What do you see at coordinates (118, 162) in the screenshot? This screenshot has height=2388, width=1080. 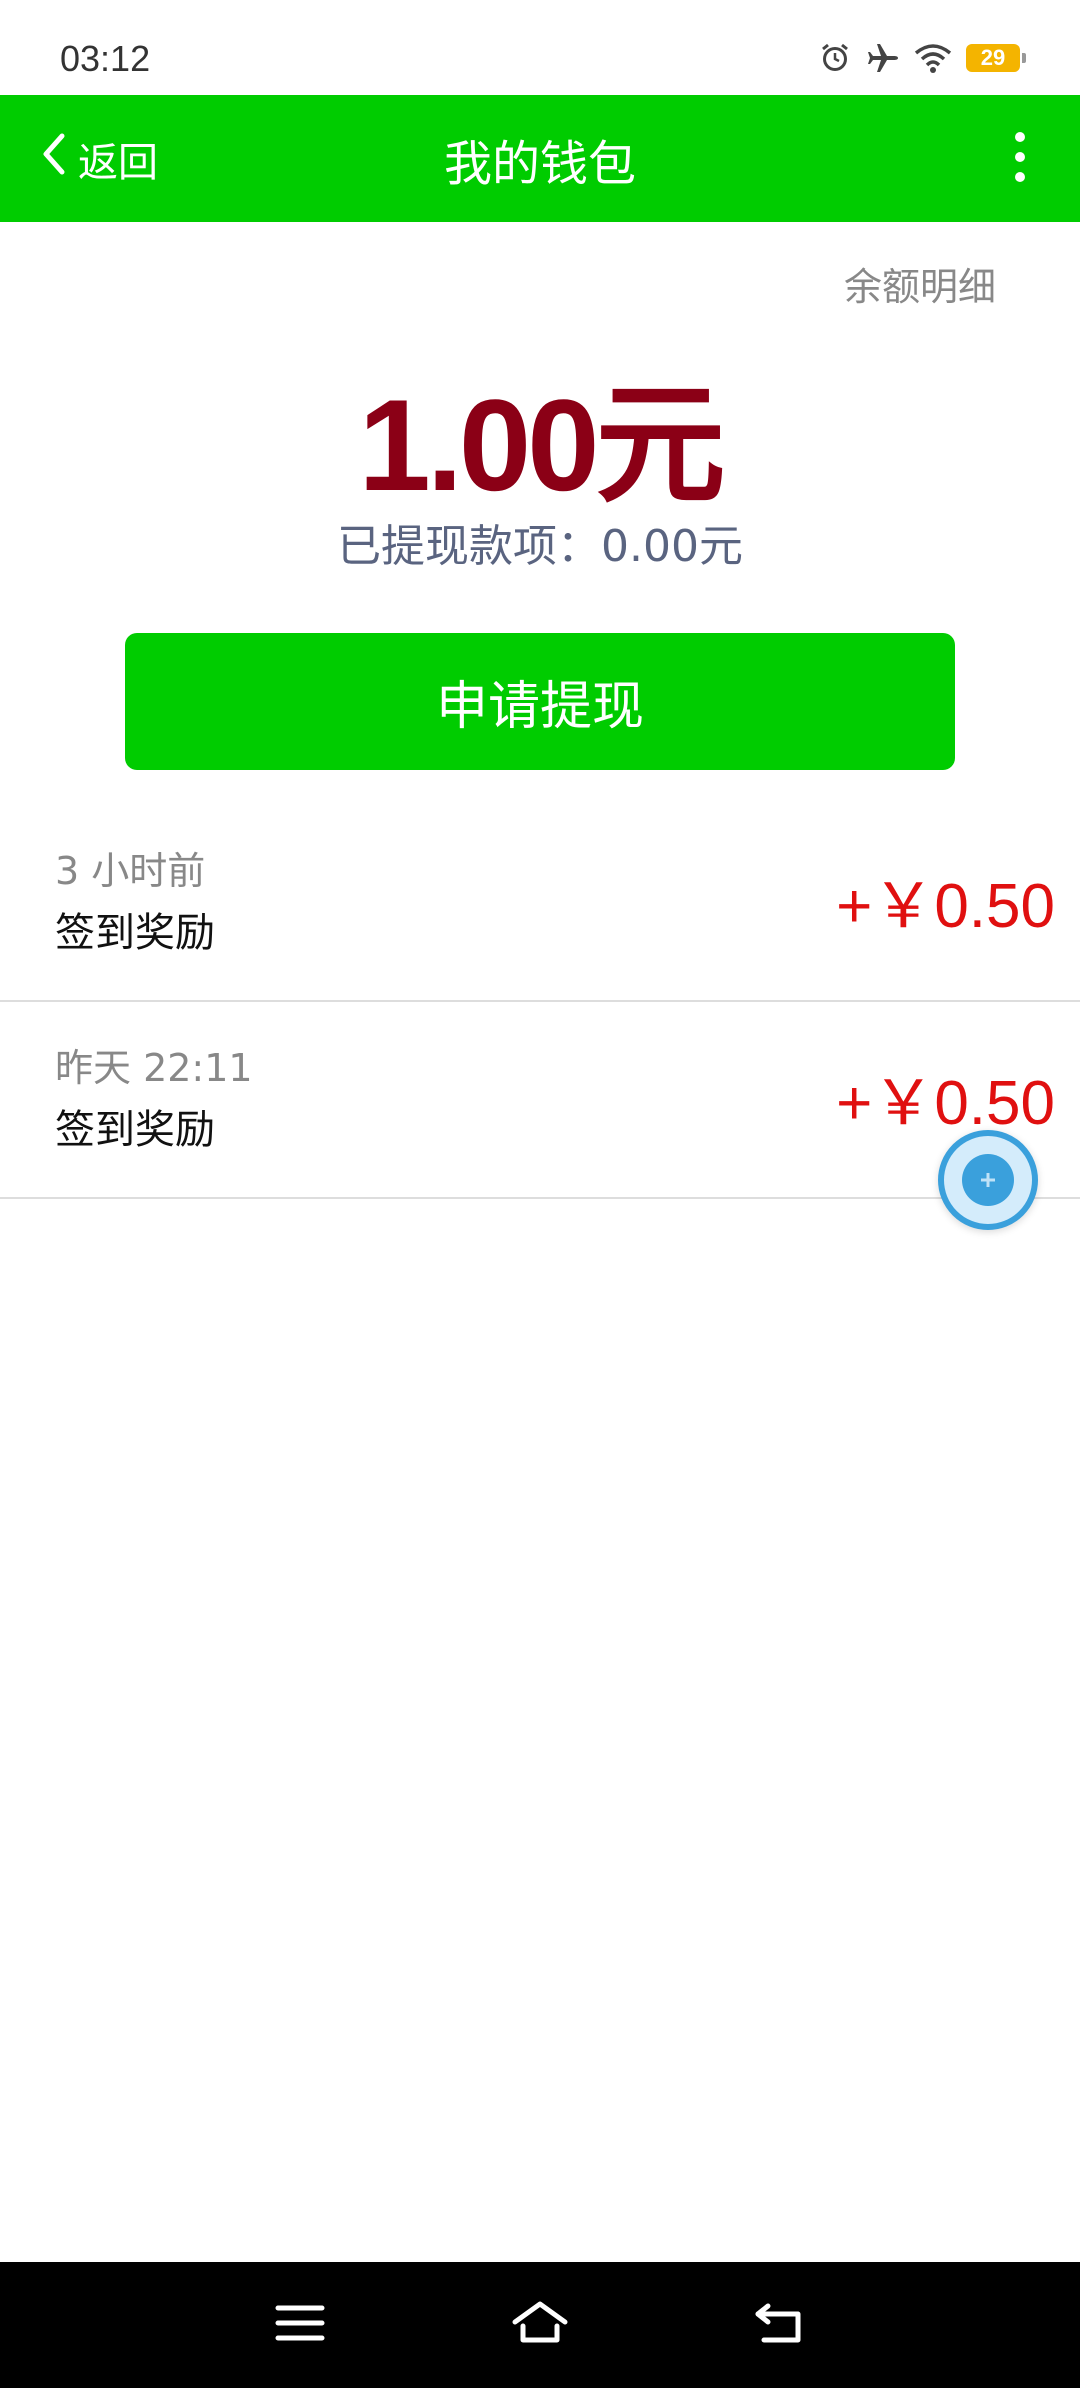 I see `back-label: 返回` at bounding box center [118, 162].